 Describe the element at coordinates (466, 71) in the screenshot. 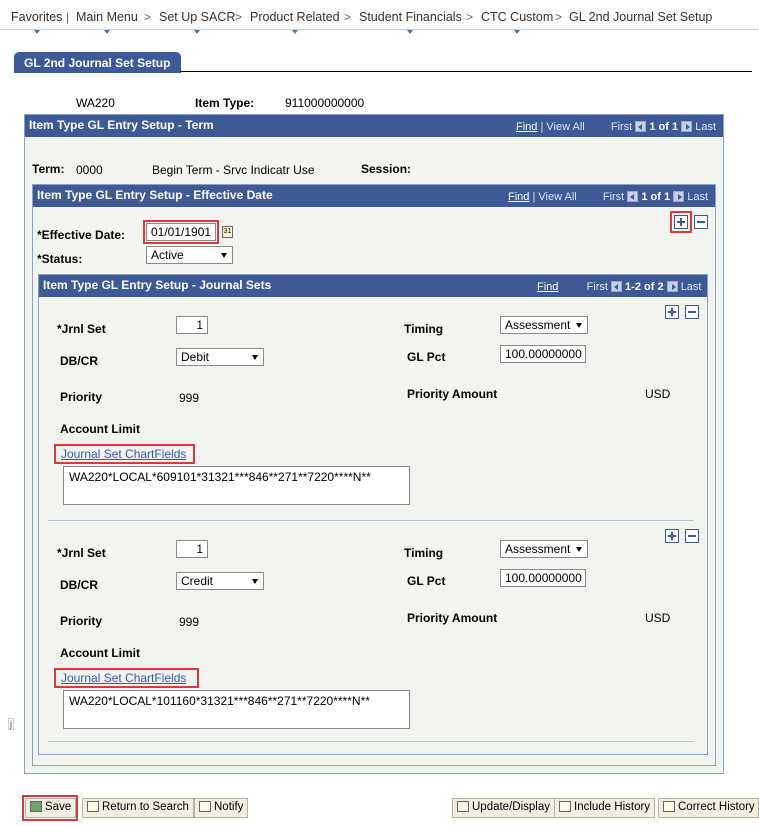

I see `divider` at that location.